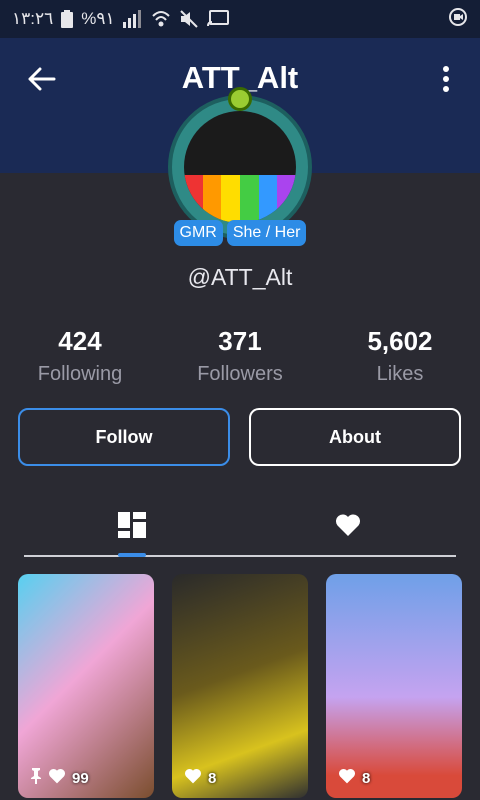 Image resolution: width=480 pixels, height=800 pixels. What do you see at coordinates (240, 277) in the screenshot?
I see `username-handle: @ATT_Alt` at bounding box center [240, 277].